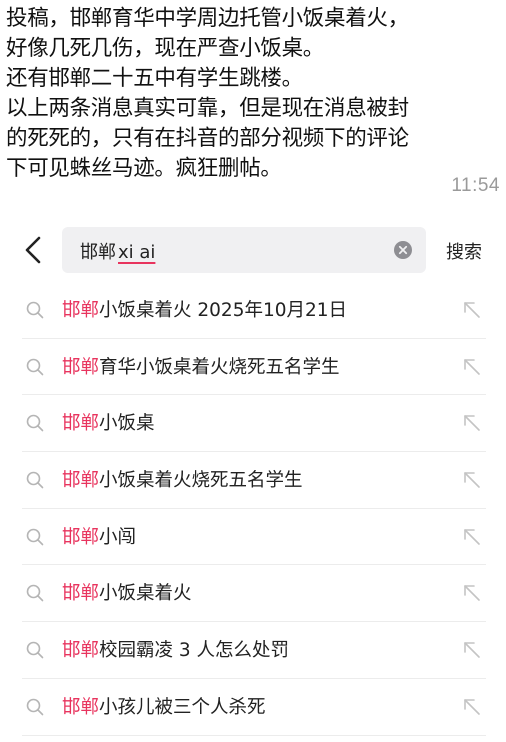 The width and height of the screenshot is (506, 742). Describe the element at coordinates (253, 537) in the screenshot. I see `suggestion-item: 邯郸小闯` at that location.